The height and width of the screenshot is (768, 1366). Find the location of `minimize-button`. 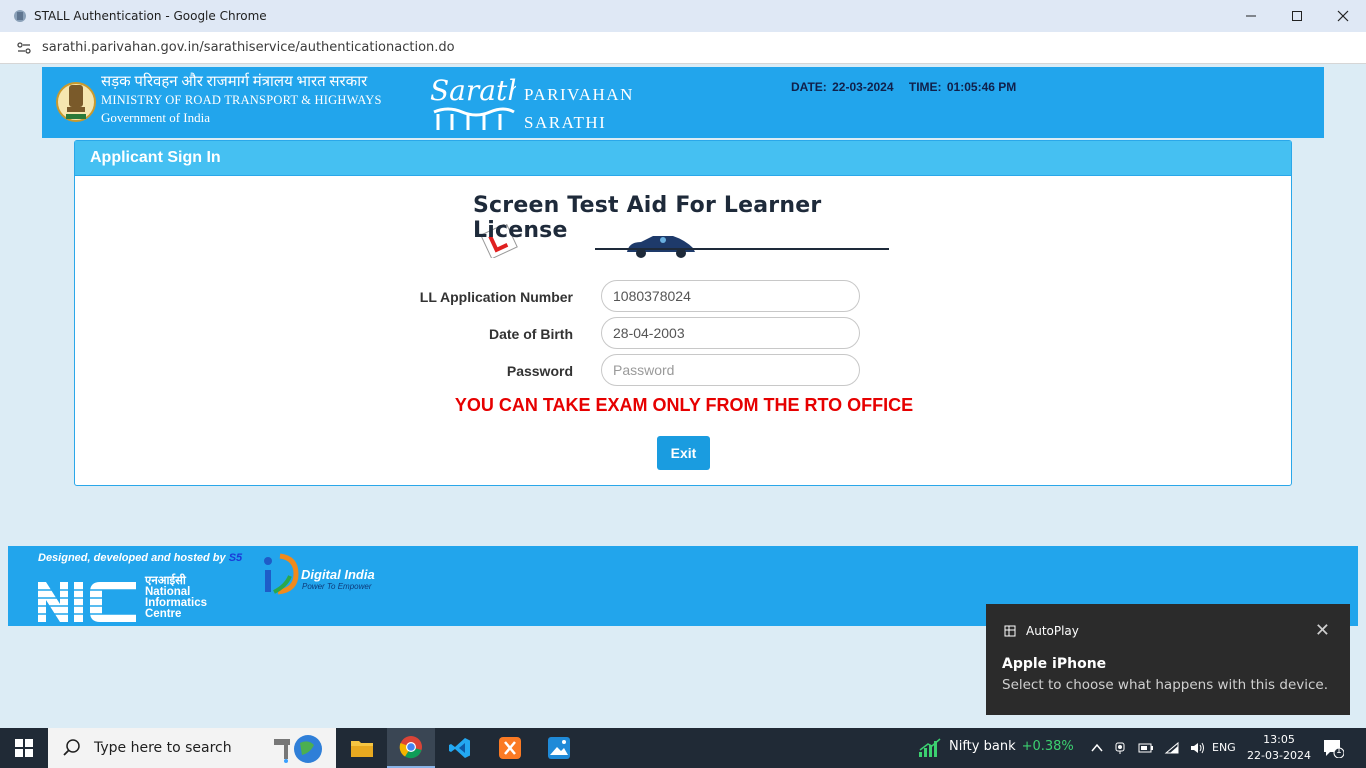

minimize-button is located at coordinates (1251, 16).